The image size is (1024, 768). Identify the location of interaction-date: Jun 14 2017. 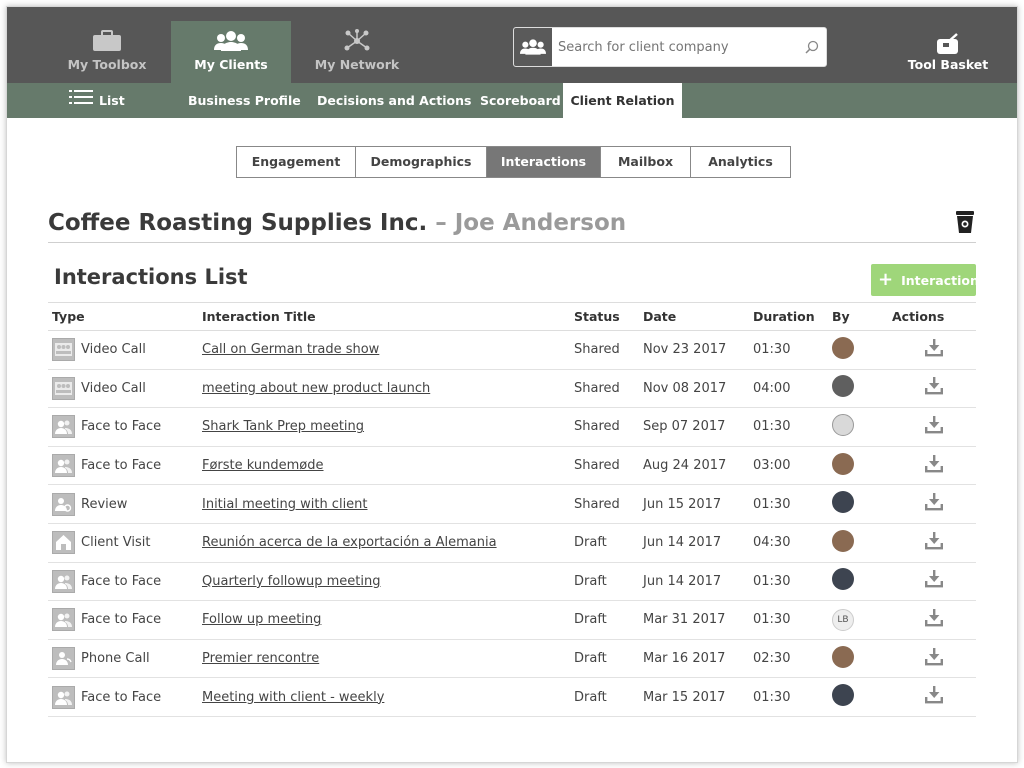
(694, 543).